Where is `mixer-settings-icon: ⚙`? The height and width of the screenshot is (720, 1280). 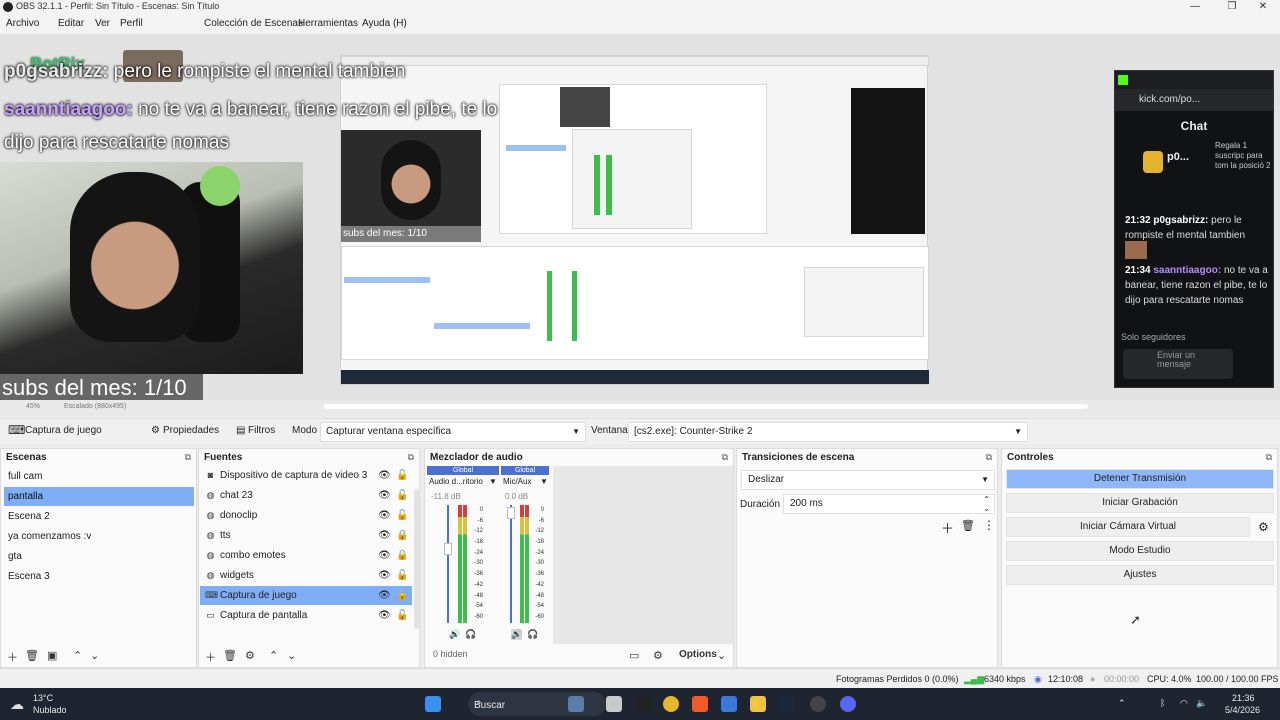 mixer-settings-icon: ⚙ is located at coordinates (658, 655).